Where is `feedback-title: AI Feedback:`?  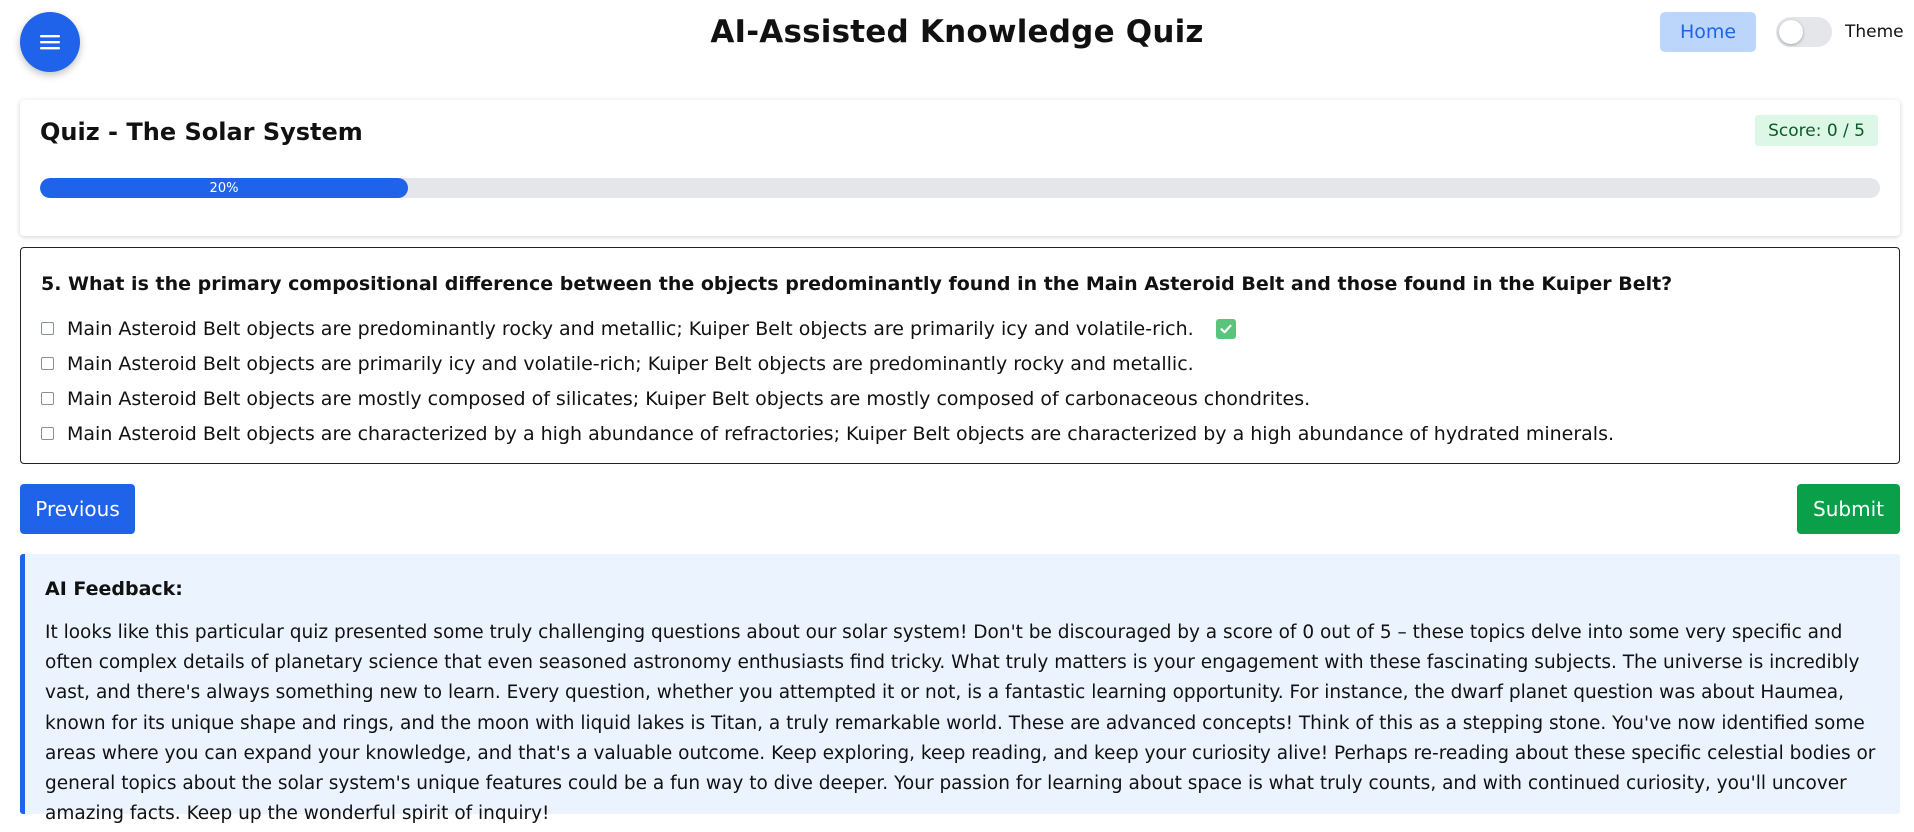
feedback-title: AI Feedback: is located at coordinates (114, 589).